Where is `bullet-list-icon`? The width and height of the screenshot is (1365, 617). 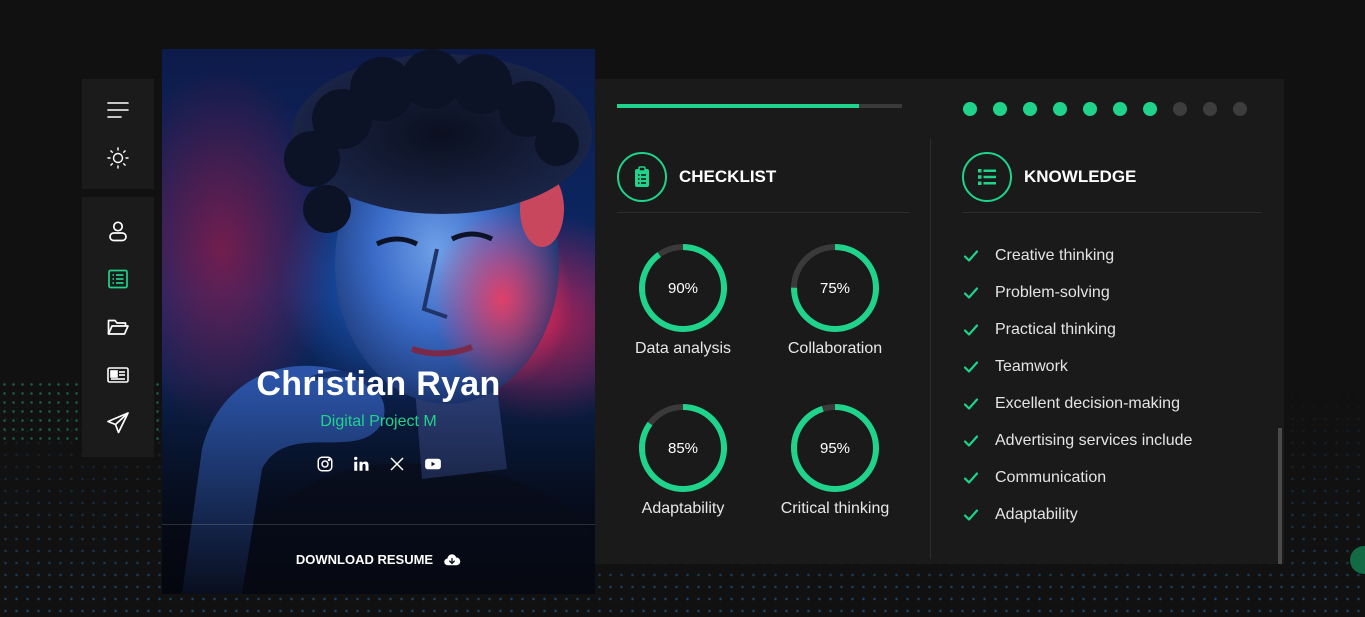
bullet-list-icon is located at coordinates (987, 177).